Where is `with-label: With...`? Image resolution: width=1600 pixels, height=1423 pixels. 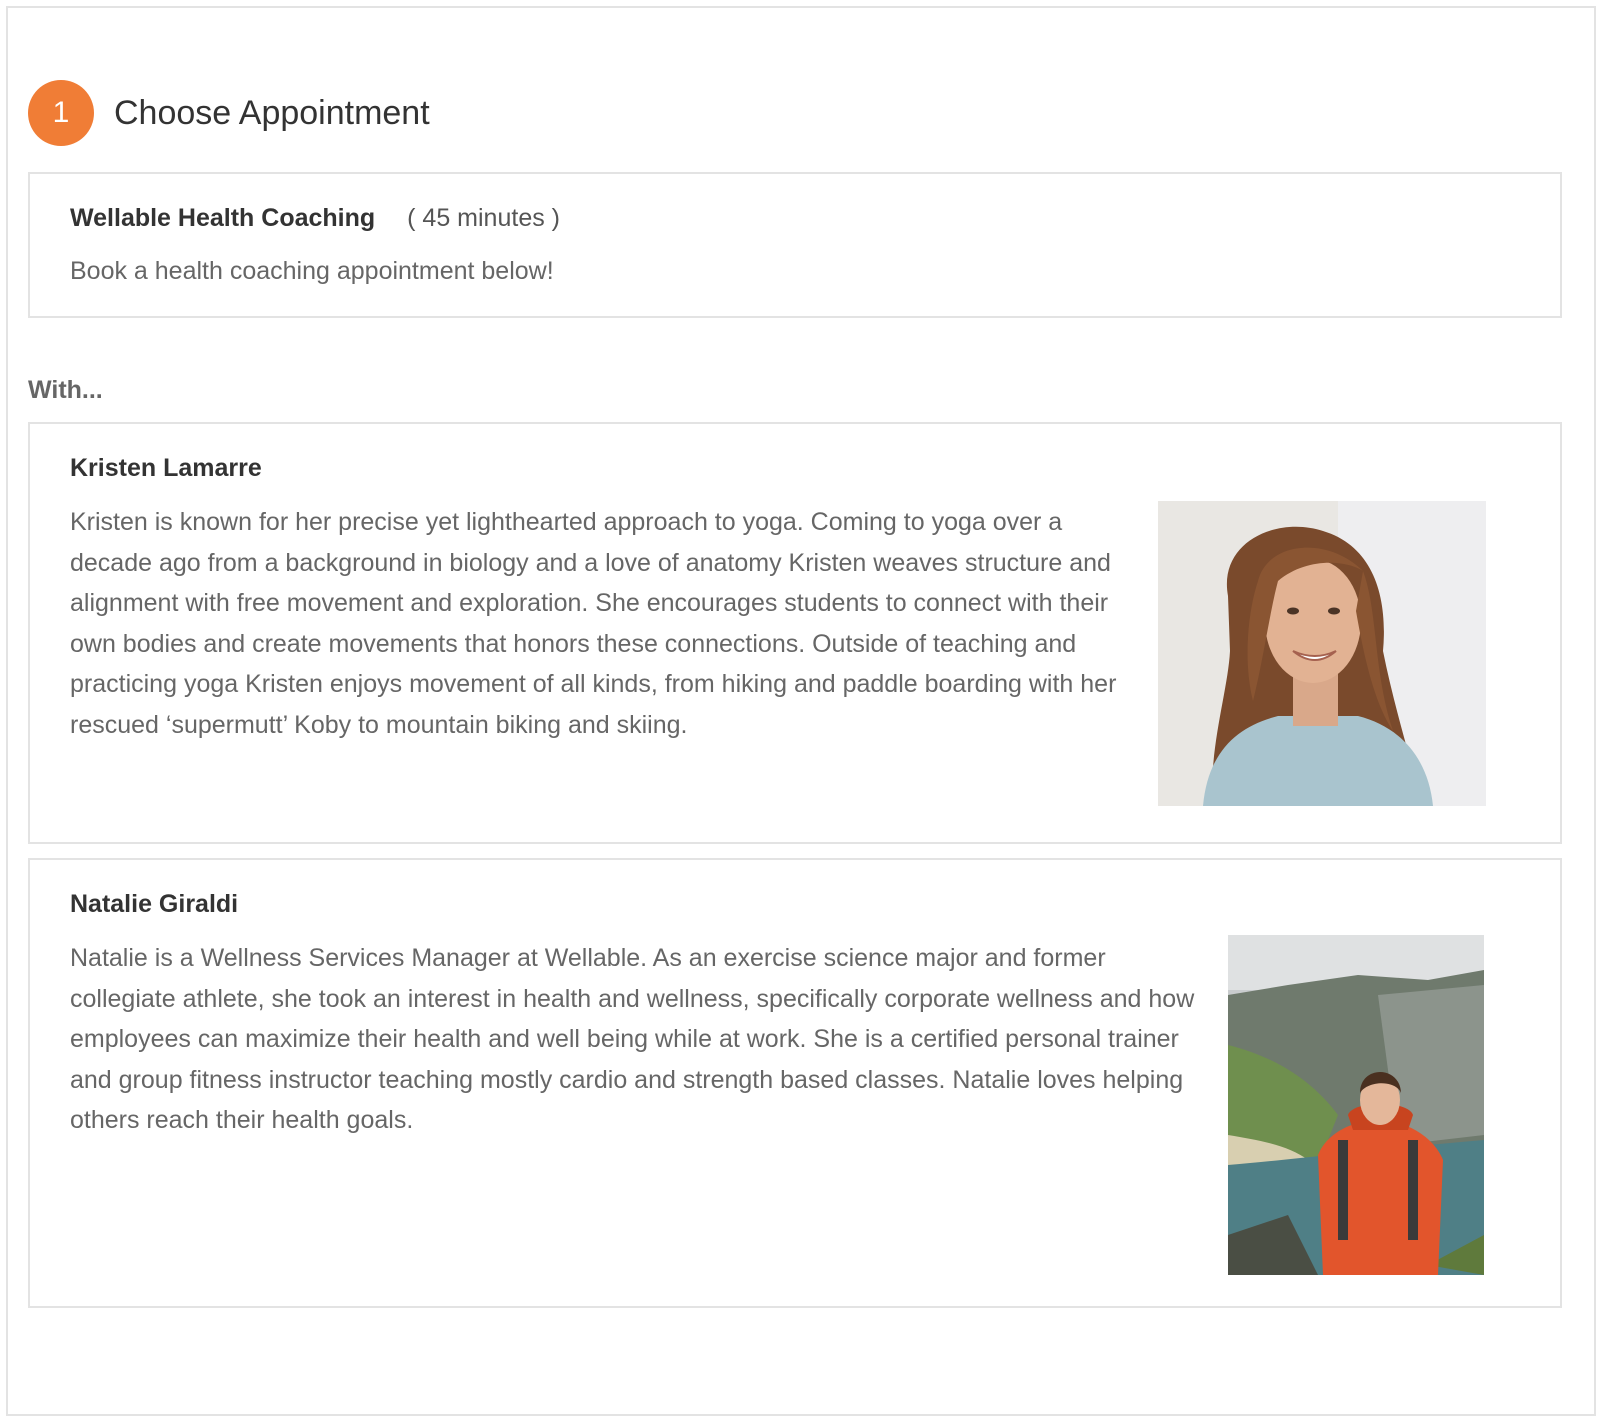 with-label: With... is located at coordinates (65, 390).